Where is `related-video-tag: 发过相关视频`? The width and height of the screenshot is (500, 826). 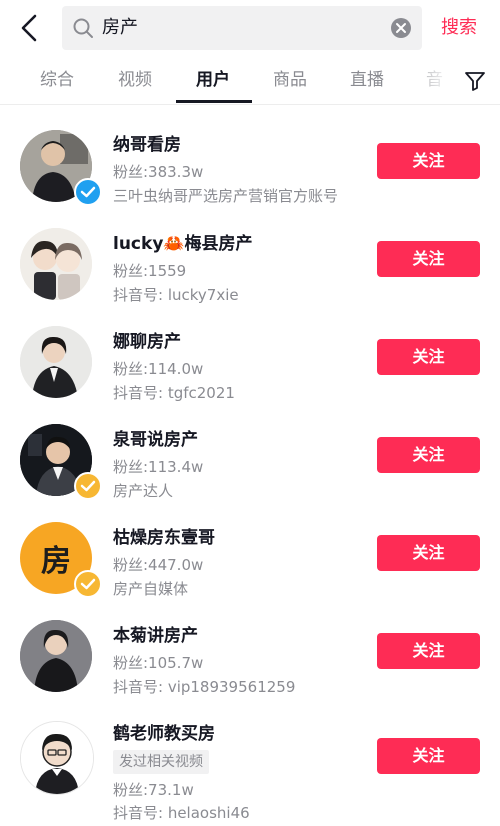 related-video-tag: 发过相关视频 is located at coordinates (161, 762).